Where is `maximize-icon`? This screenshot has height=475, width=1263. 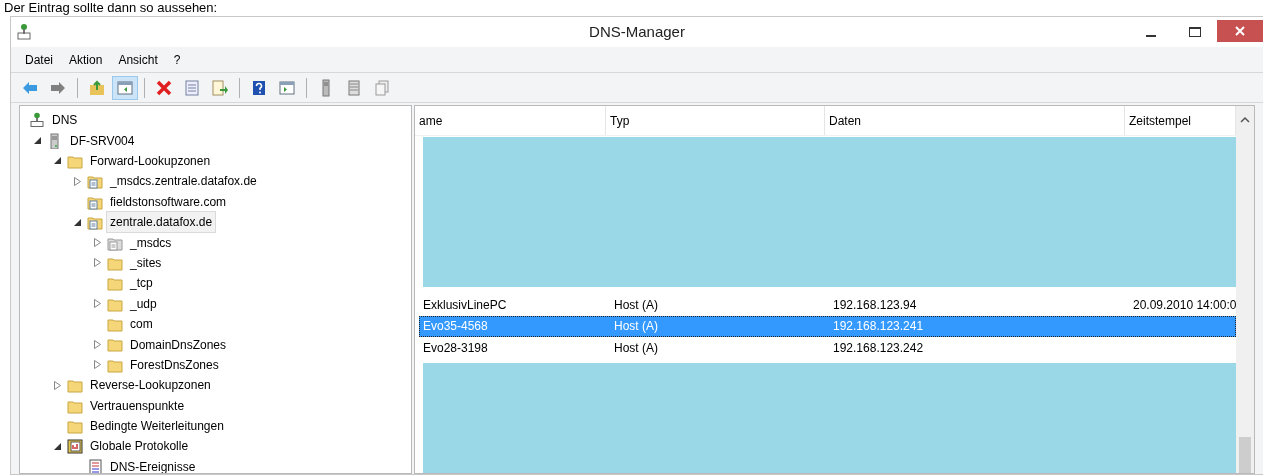
maximize-icon is located at coordinates (1195, 32).